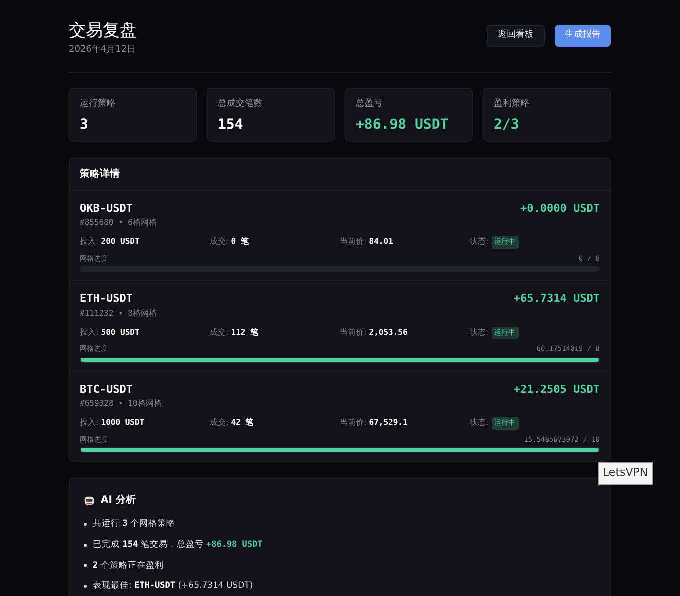  Describe the element at coordinates (507, 125) in the screenshot. I see `stat-value: 2/3` at that location.